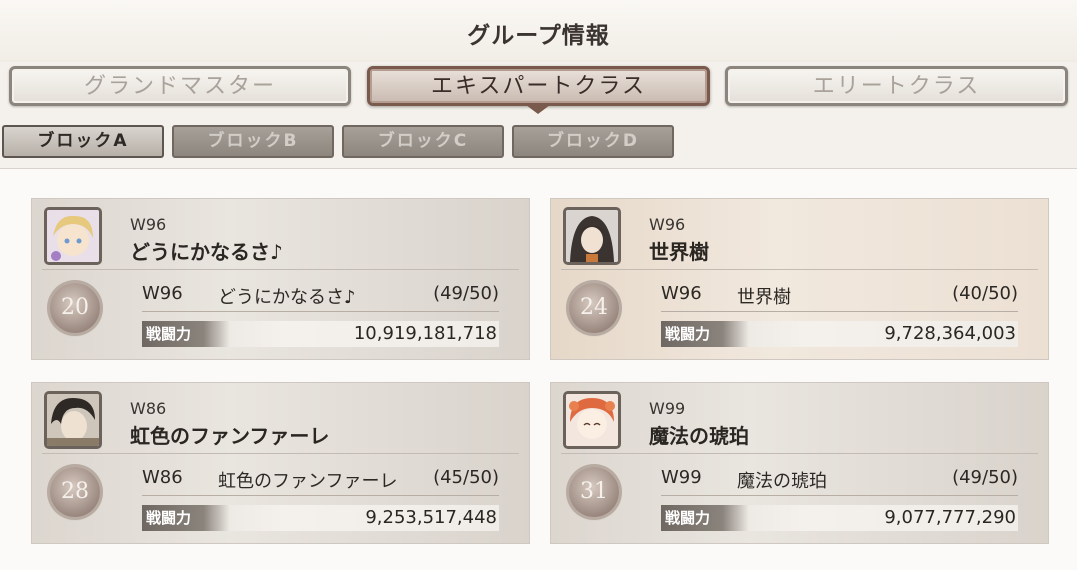 The width and height of the screenshot is (1077, 570). I want to click on header-bar: グループ情報, so click(538, 31).